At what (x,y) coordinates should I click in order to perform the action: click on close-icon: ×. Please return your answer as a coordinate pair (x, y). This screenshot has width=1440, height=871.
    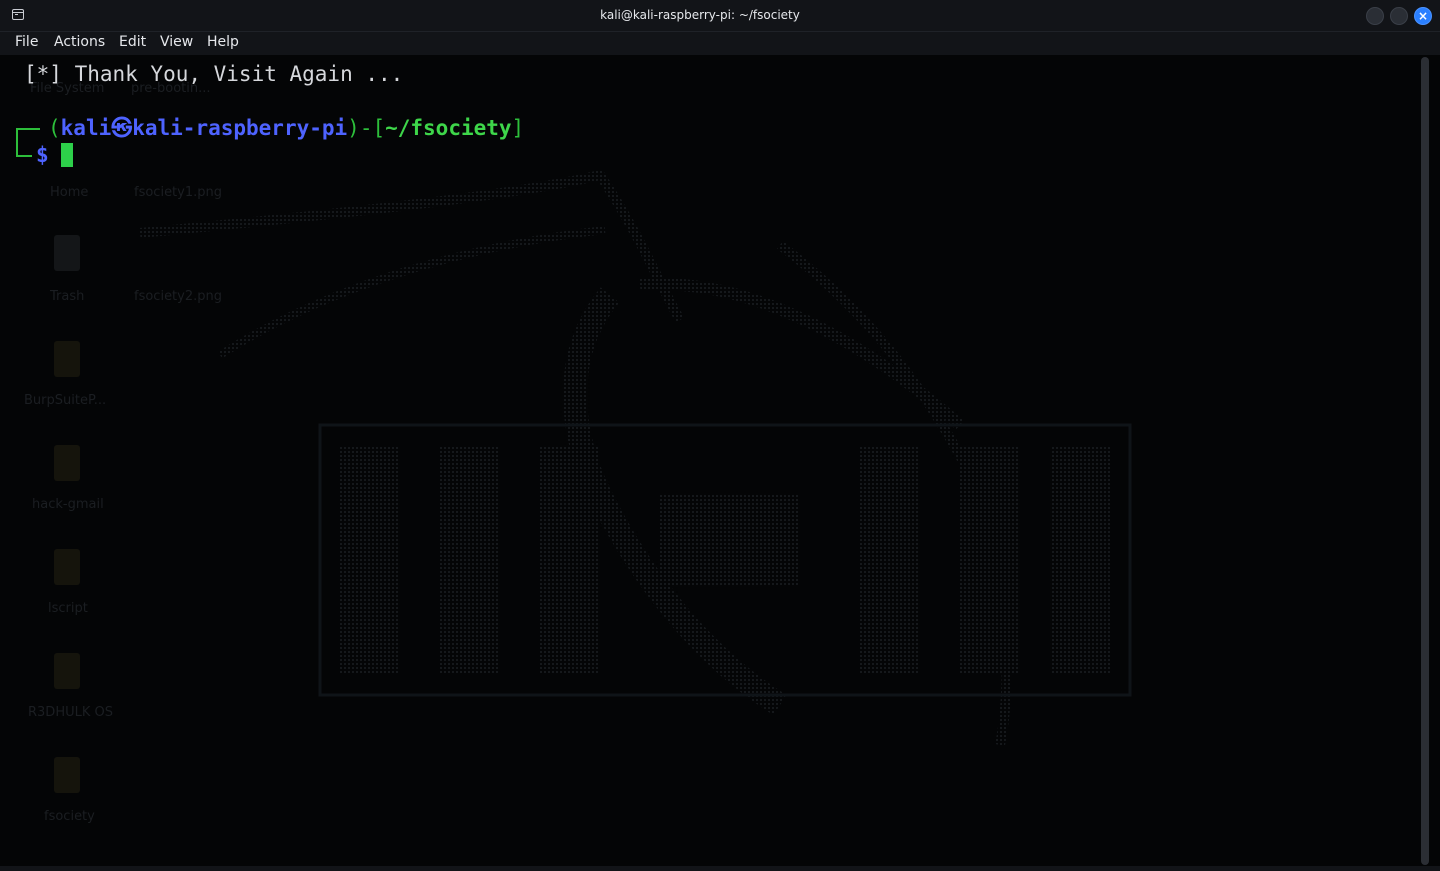
    Looking at the image, I should click on (1423, 16).